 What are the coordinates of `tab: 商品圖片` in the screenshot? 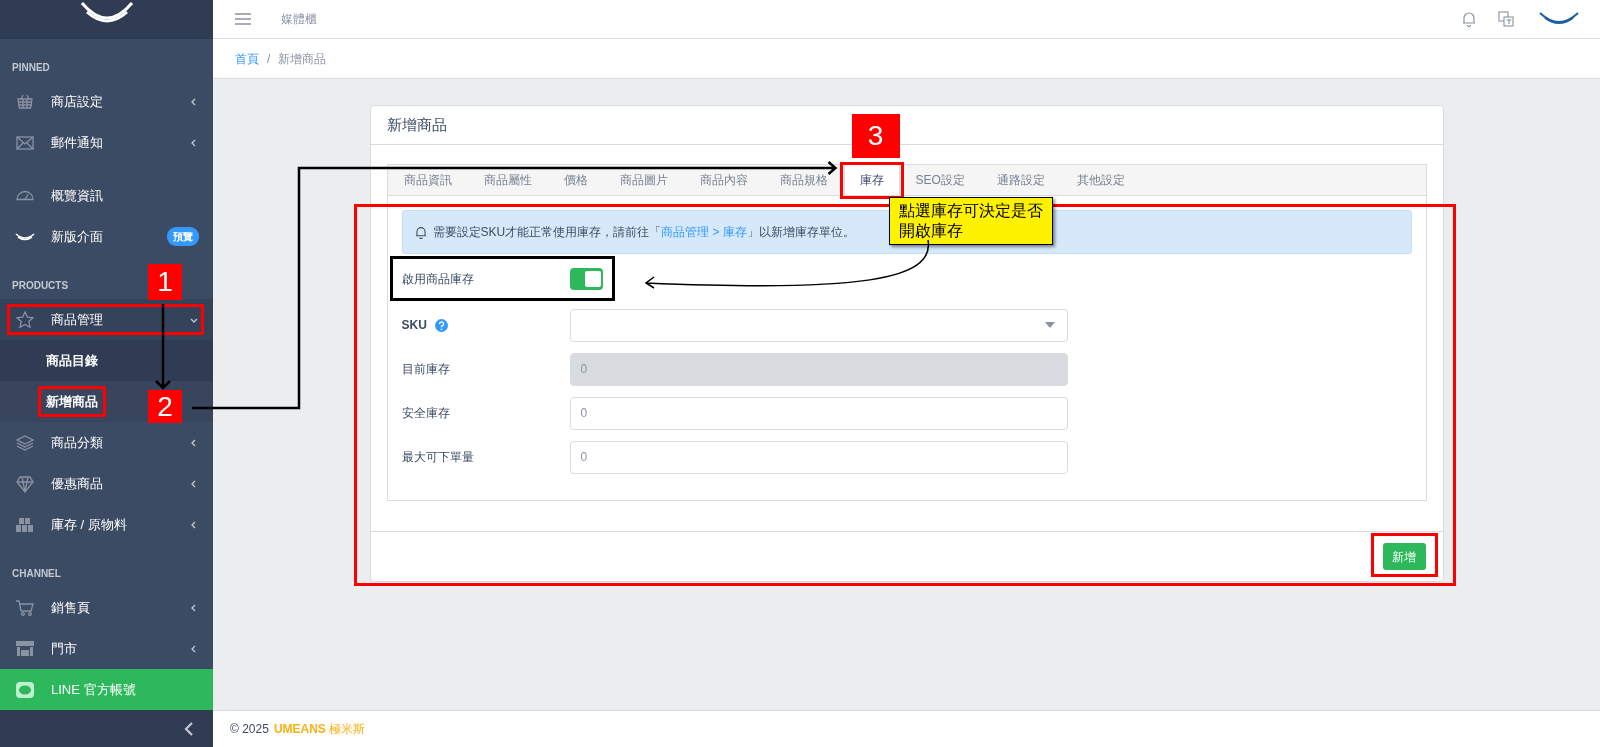 It's located at (643, 180).